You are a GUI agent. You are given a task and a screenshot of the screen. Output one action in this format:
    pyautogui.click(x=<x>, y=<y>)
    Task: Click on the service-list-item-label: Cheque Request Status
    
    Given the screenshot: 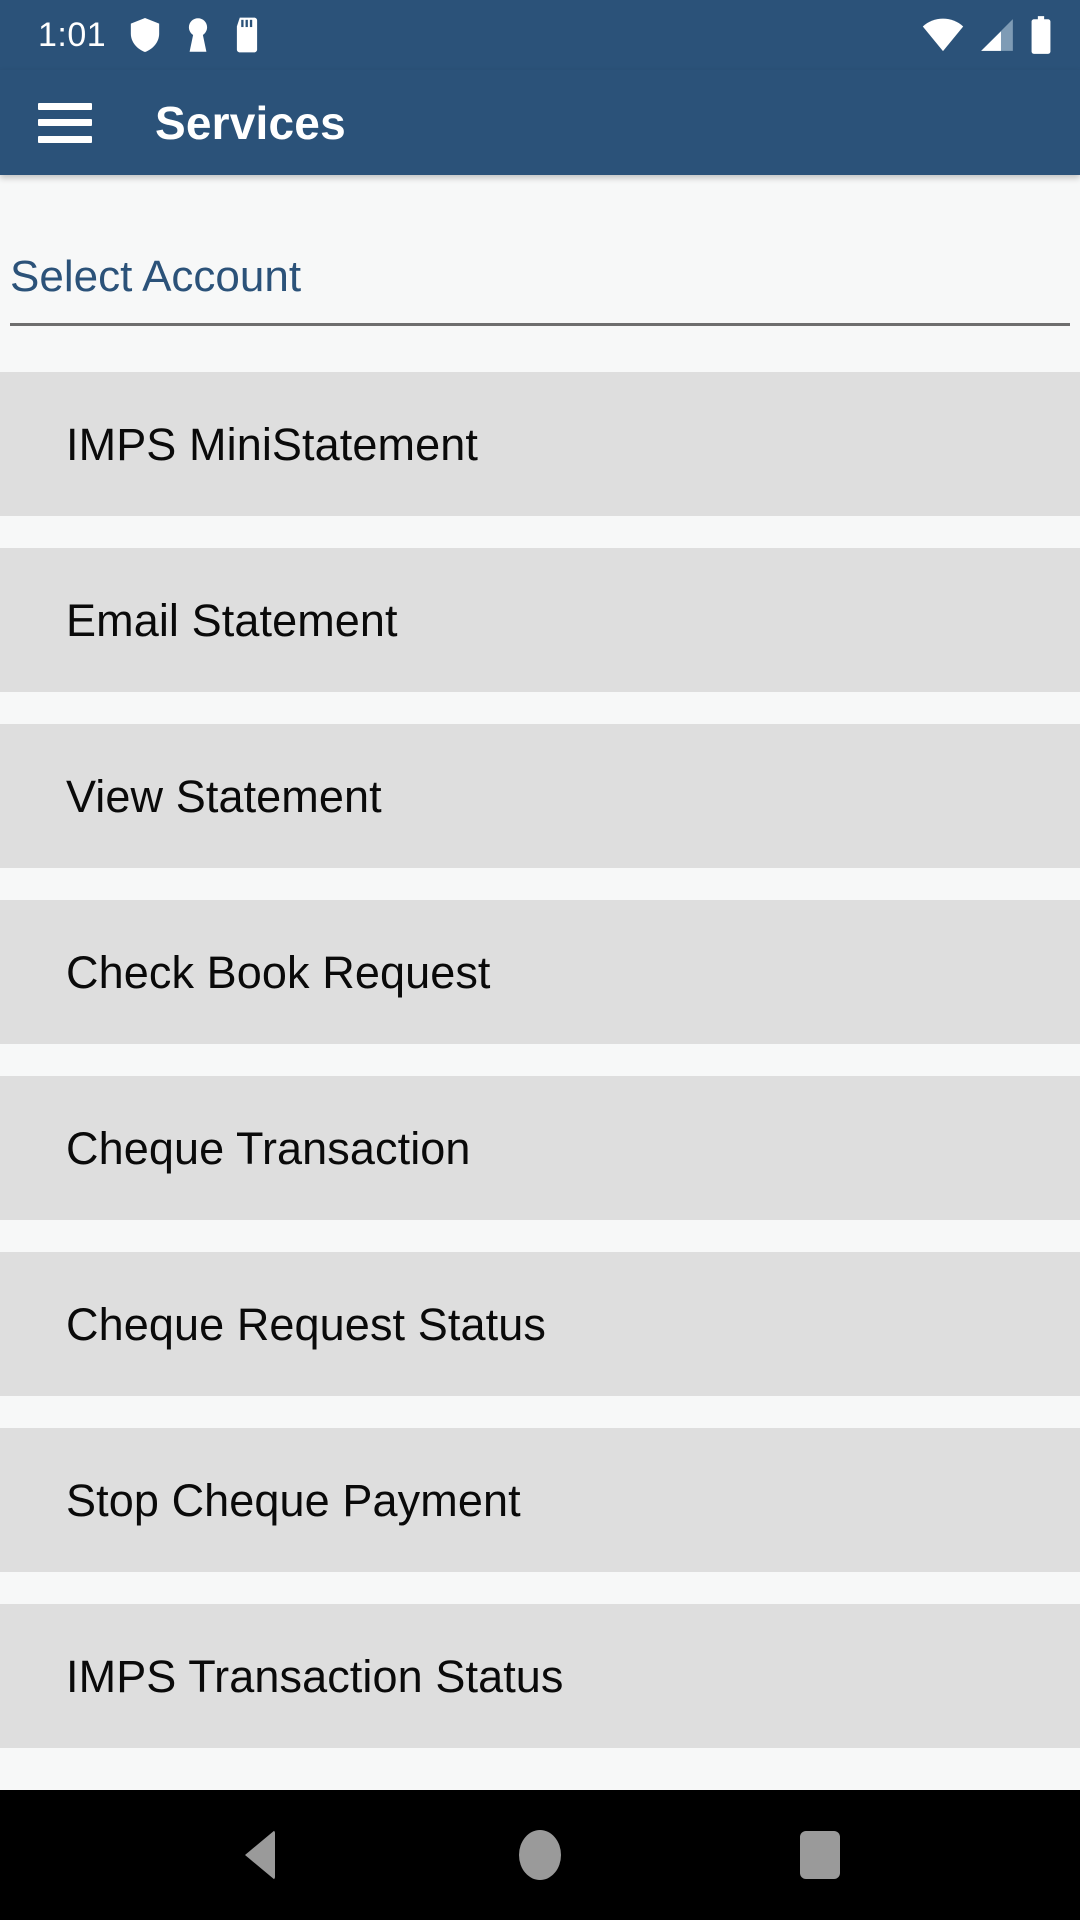 What is the action you would take?
    pyautogui.click(x=306, y=1324)
    